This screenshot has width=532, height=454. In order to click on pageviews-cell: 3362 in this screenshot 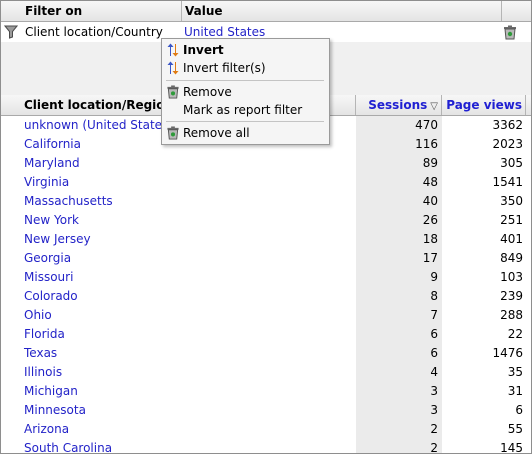, I will do `click(507, 125)`.